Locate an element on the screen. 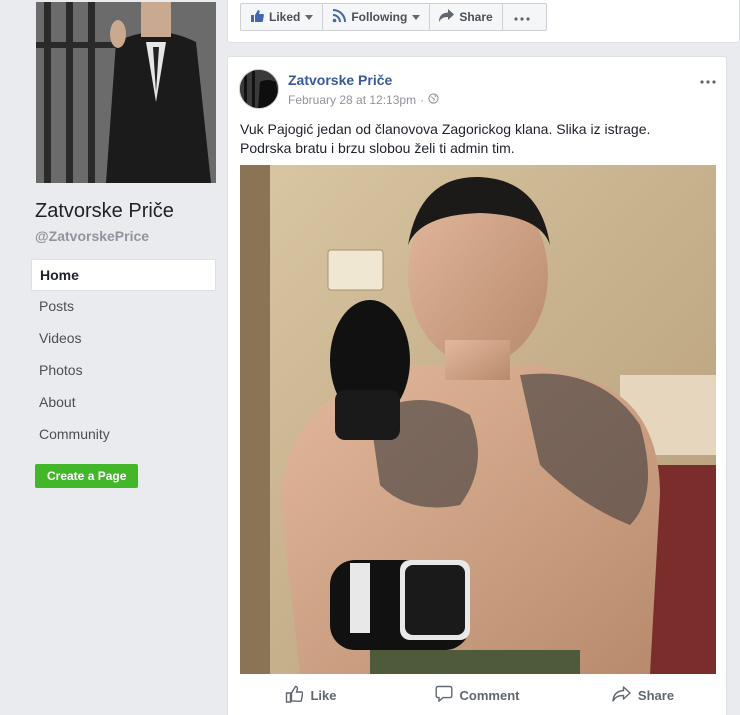 This screenshot has height=715, width=740. like-button: Like is located at coordinates (311, 695).